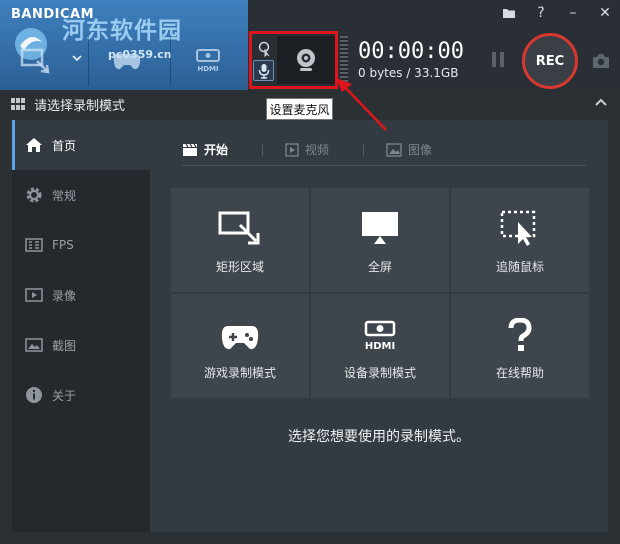  I want to click on question-mark-icon: ?, so click(541, 13).